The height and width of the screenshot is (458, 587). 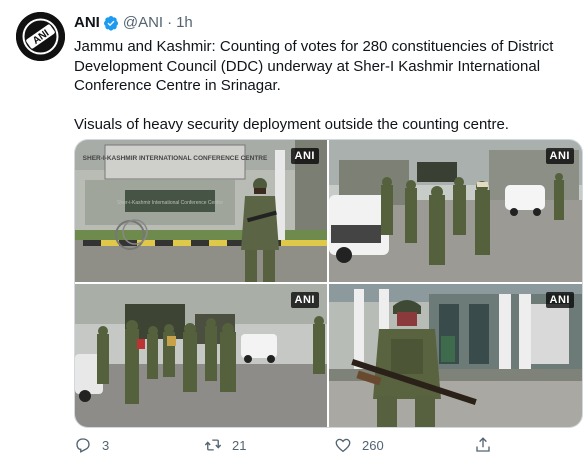 What do you see at coordinates (324, 447) in the screenshot?
I see `tweet-actions: 3 21 260` at bounding box center [324, 447].